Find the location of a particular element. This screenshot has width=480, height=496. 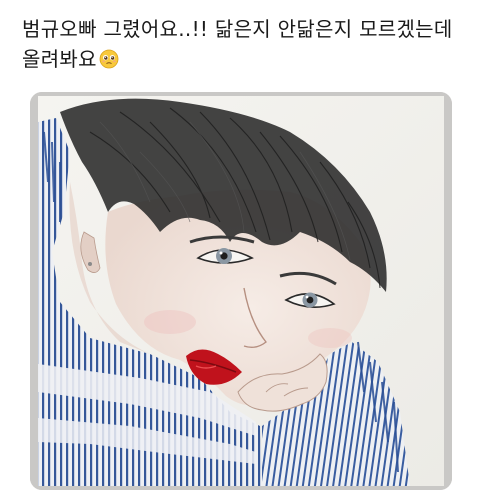

post-text-line-1: 범규오빠 그렸어요..!! 닮은지 안닮은지 모르겠는데 is located at coordinates (237, 29).